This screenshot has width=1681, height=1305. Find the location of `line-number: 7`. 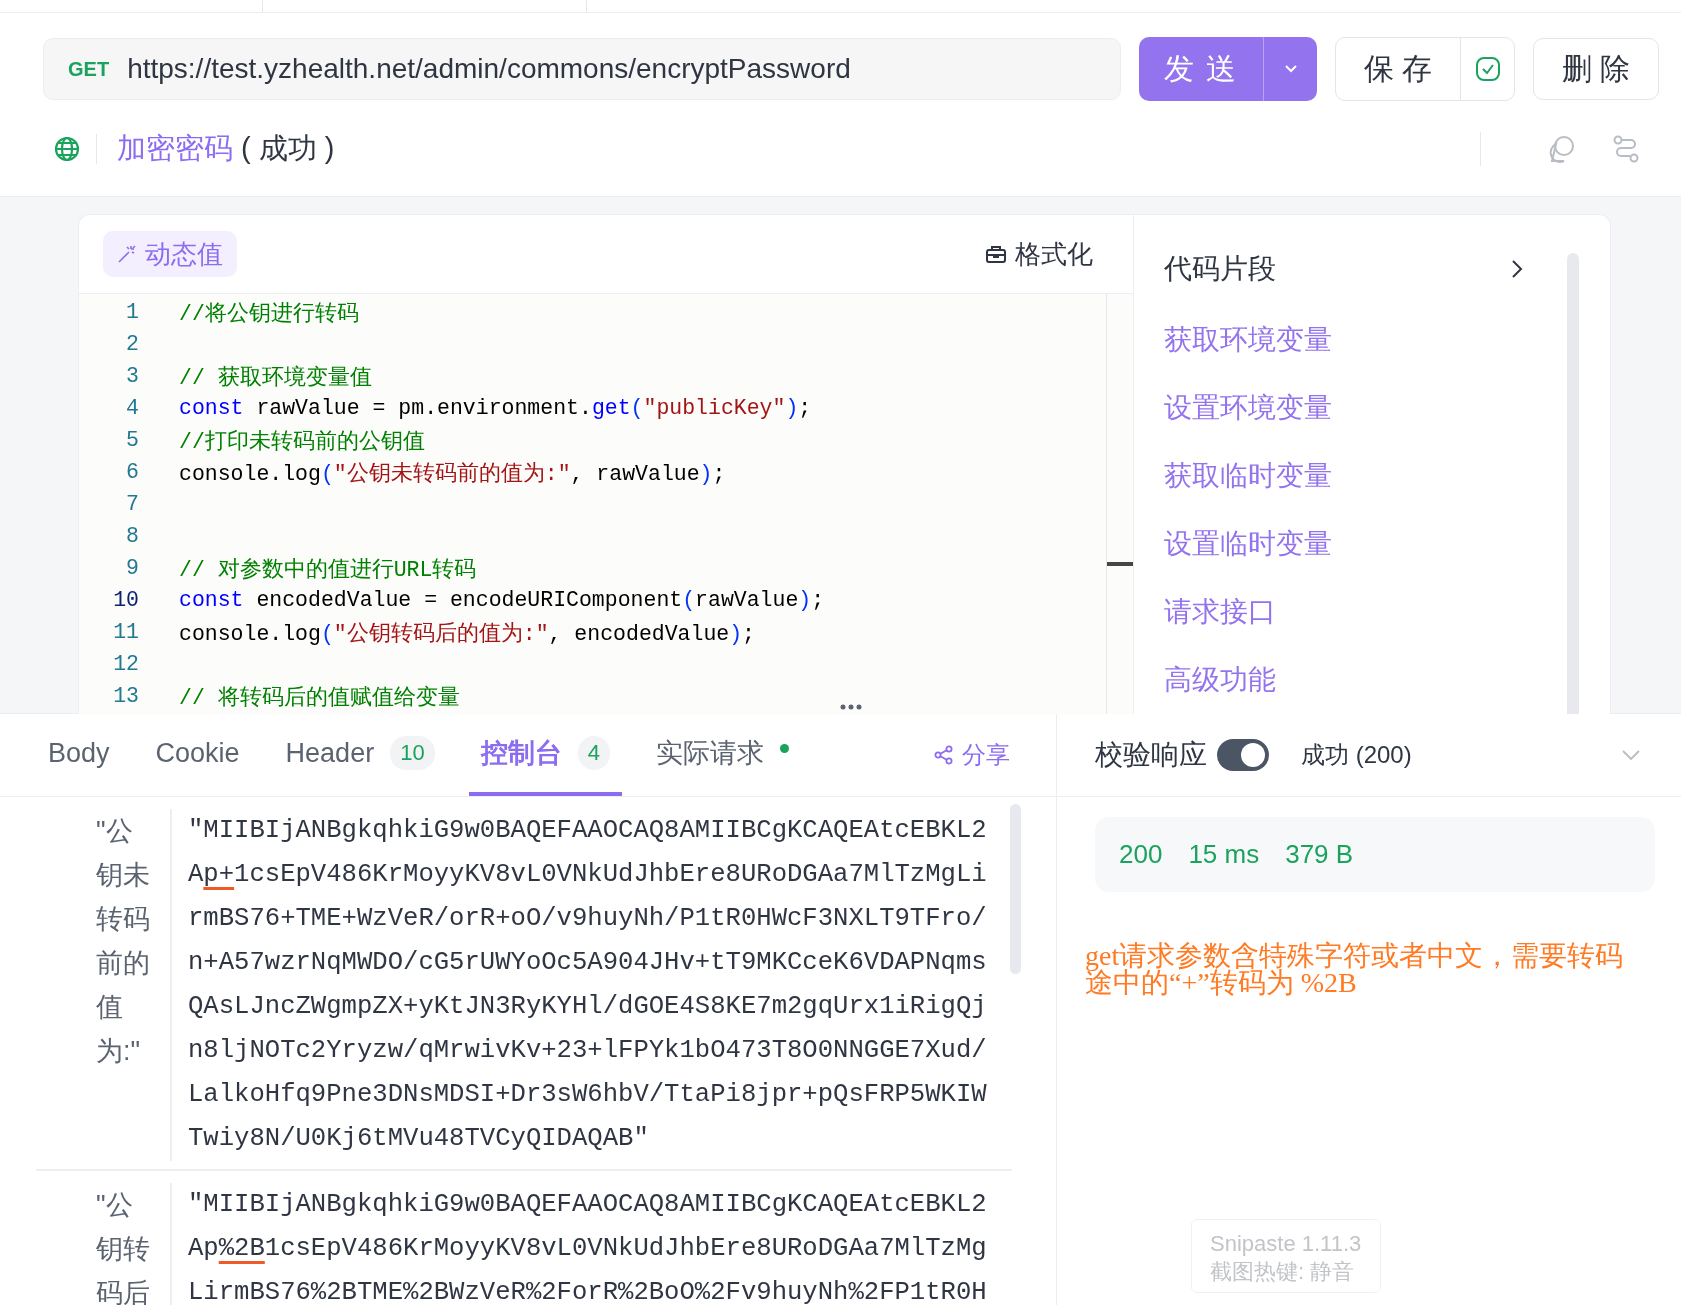

line-number: 7 is located at coordinates (132, 504).